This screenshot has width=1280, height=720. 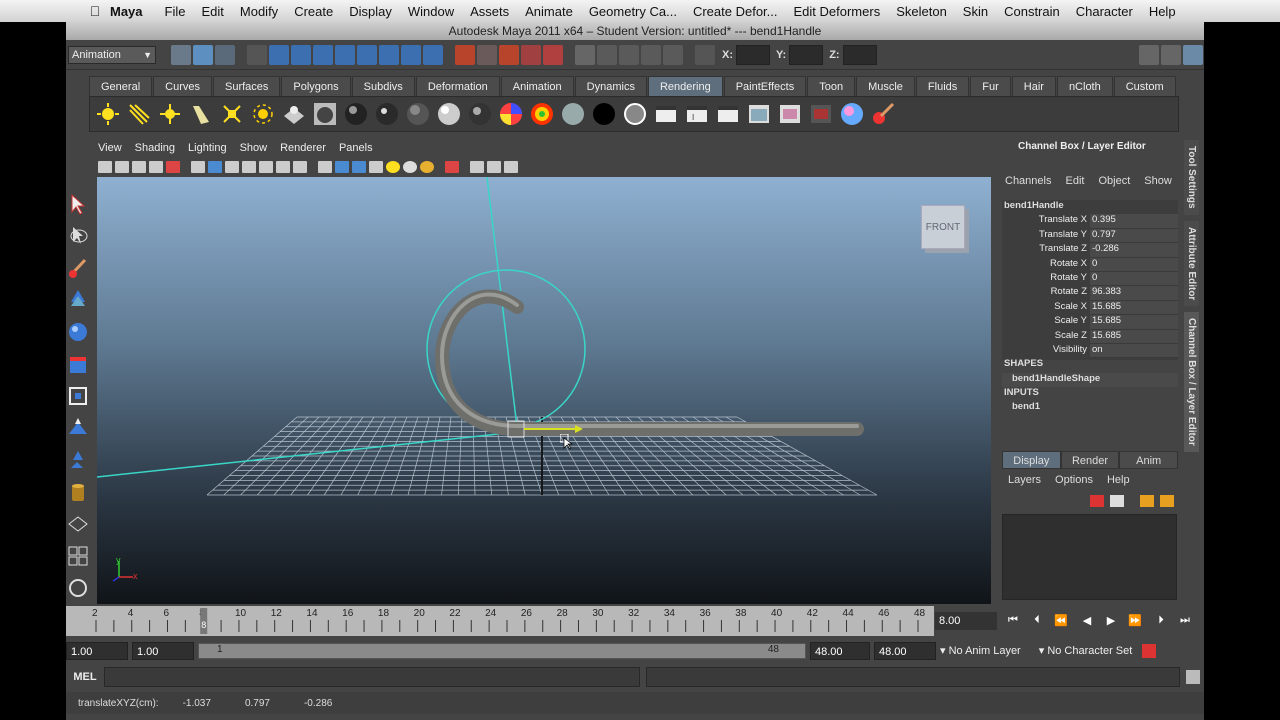 What do you see at coordinates (126, 11) in the screenshot?
I see `app-menu: Maya` at bounding box center [126, 11].